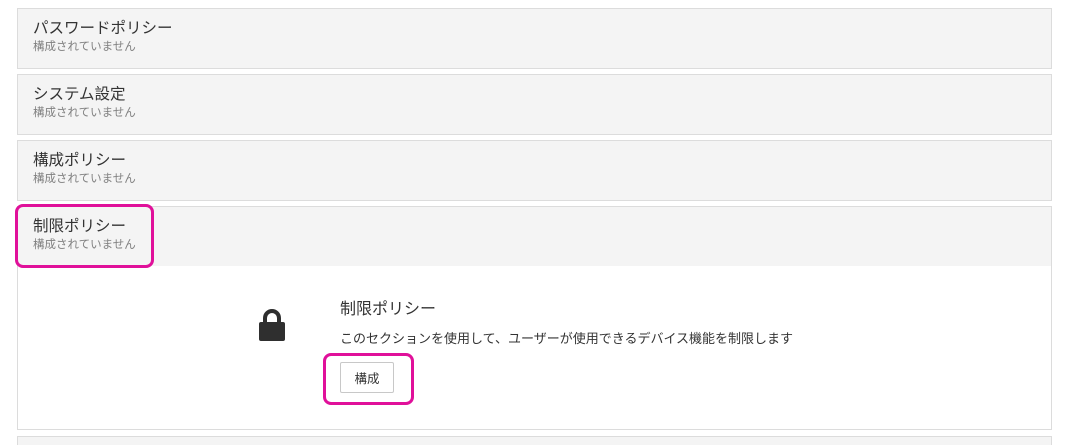  Describe the element at coordinates (367, 377) in the screenshot. I see `configure-button: 構成` at that location.